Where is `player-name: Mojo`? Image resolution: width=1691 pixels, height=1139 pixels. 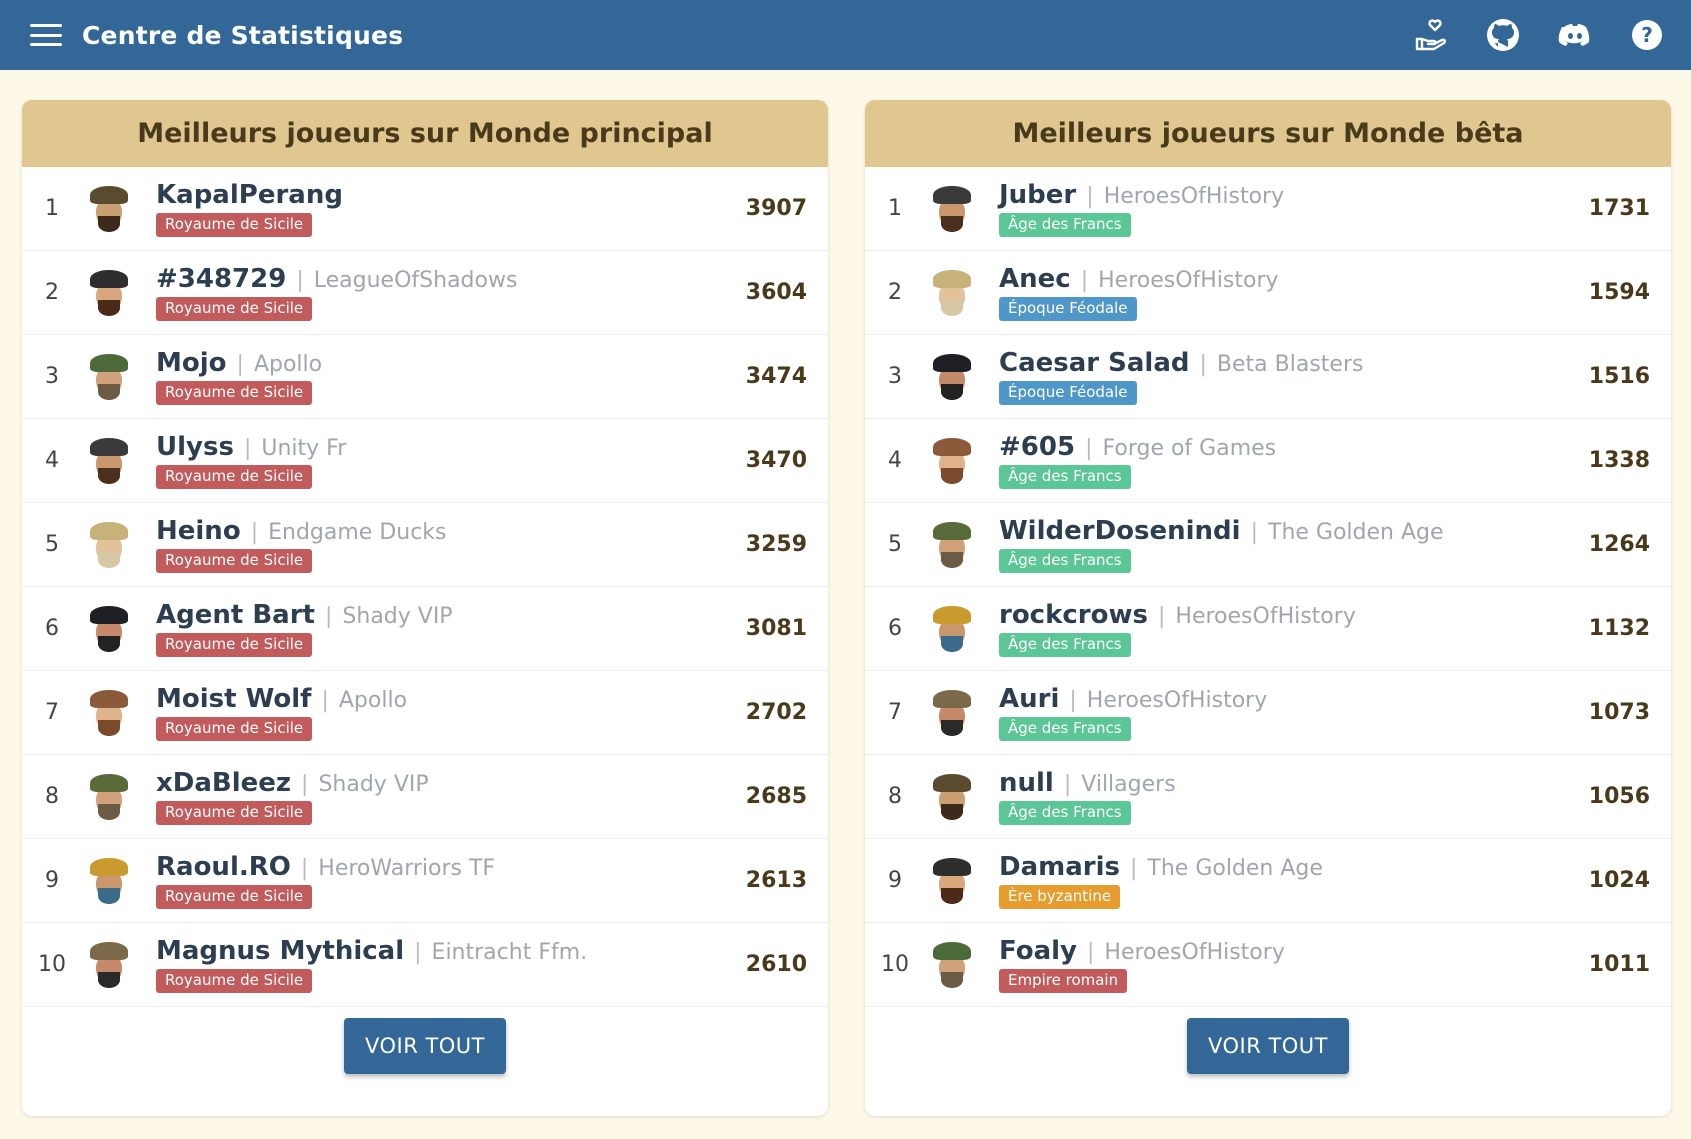 player-name: Mojo is located at coordinates (191, 363).